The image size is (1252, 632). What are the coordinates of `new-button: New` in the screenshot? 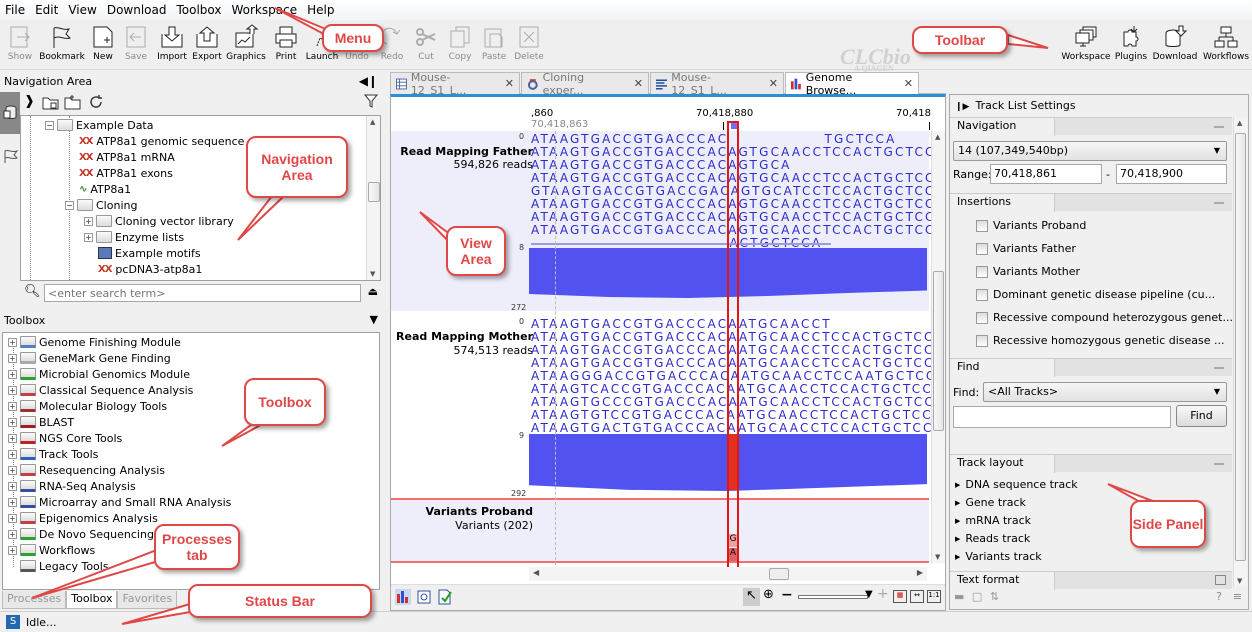 It's located at (103, 43).